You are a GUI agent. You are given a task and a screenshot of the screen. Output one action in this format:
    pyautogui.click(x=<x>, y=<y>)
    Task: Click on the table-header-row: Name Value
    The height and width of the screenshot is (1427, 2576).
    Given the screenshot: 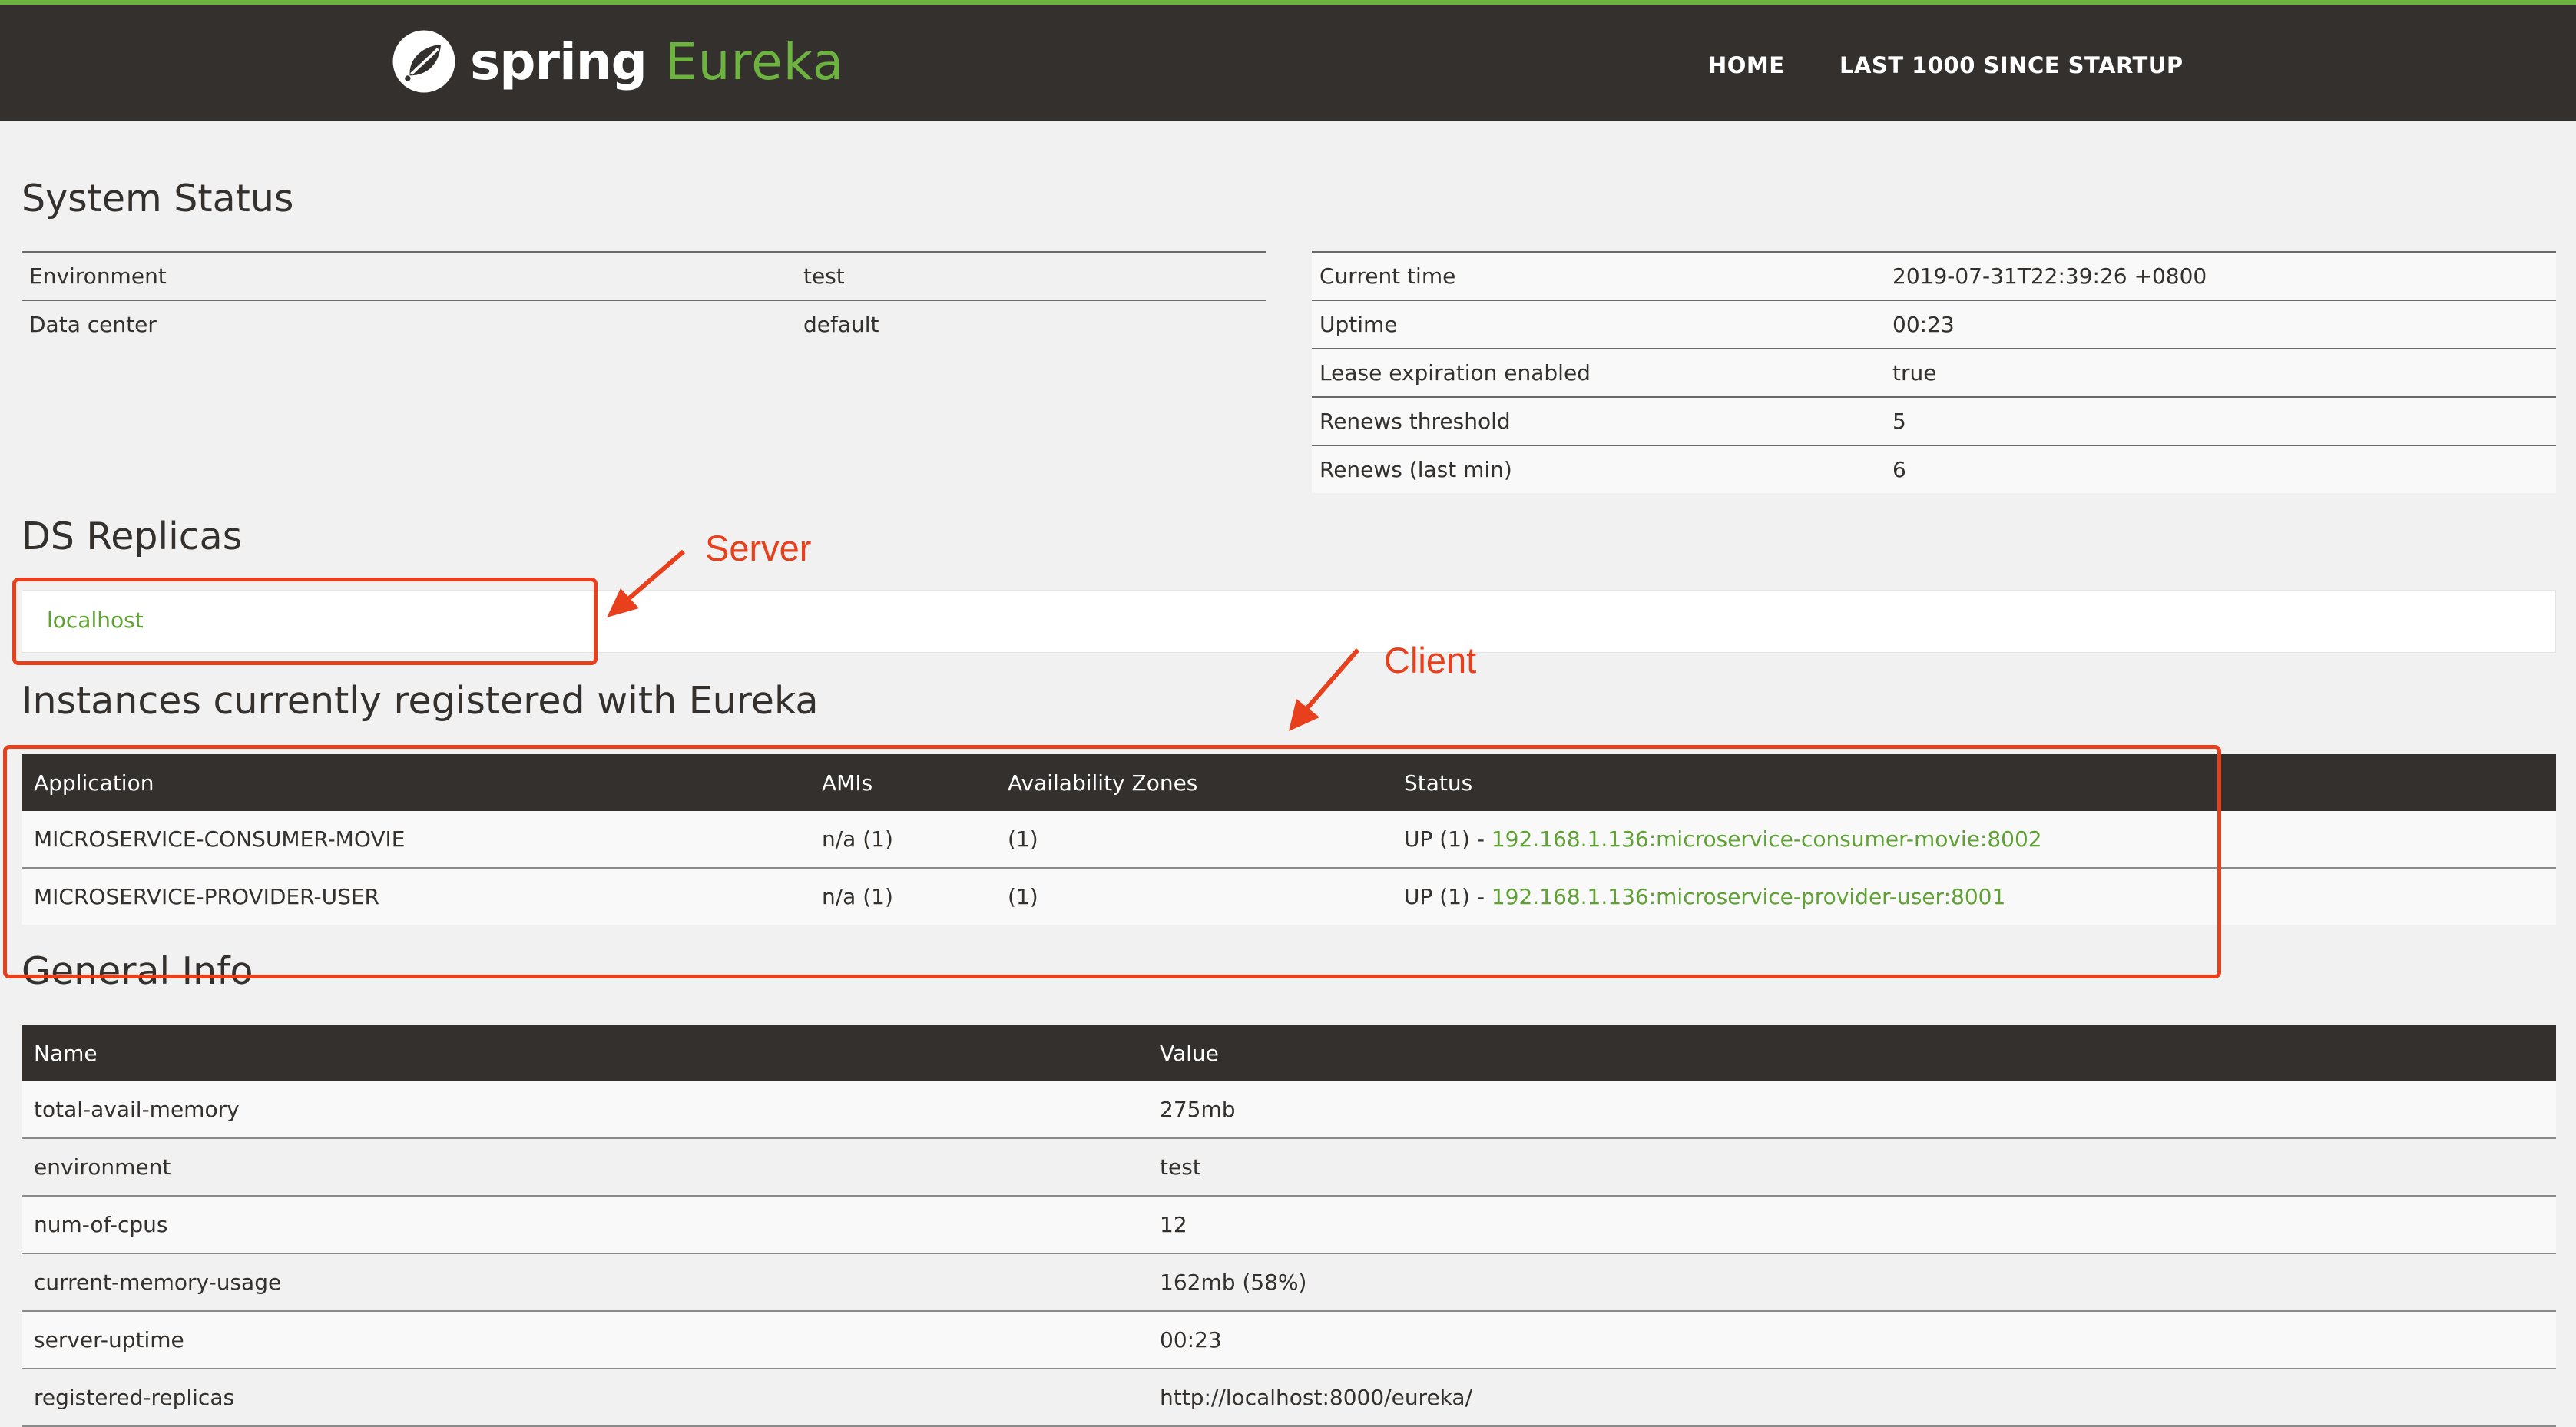 What is the action you would take?
    pyautogui.click(x=1289, y=1053)
    